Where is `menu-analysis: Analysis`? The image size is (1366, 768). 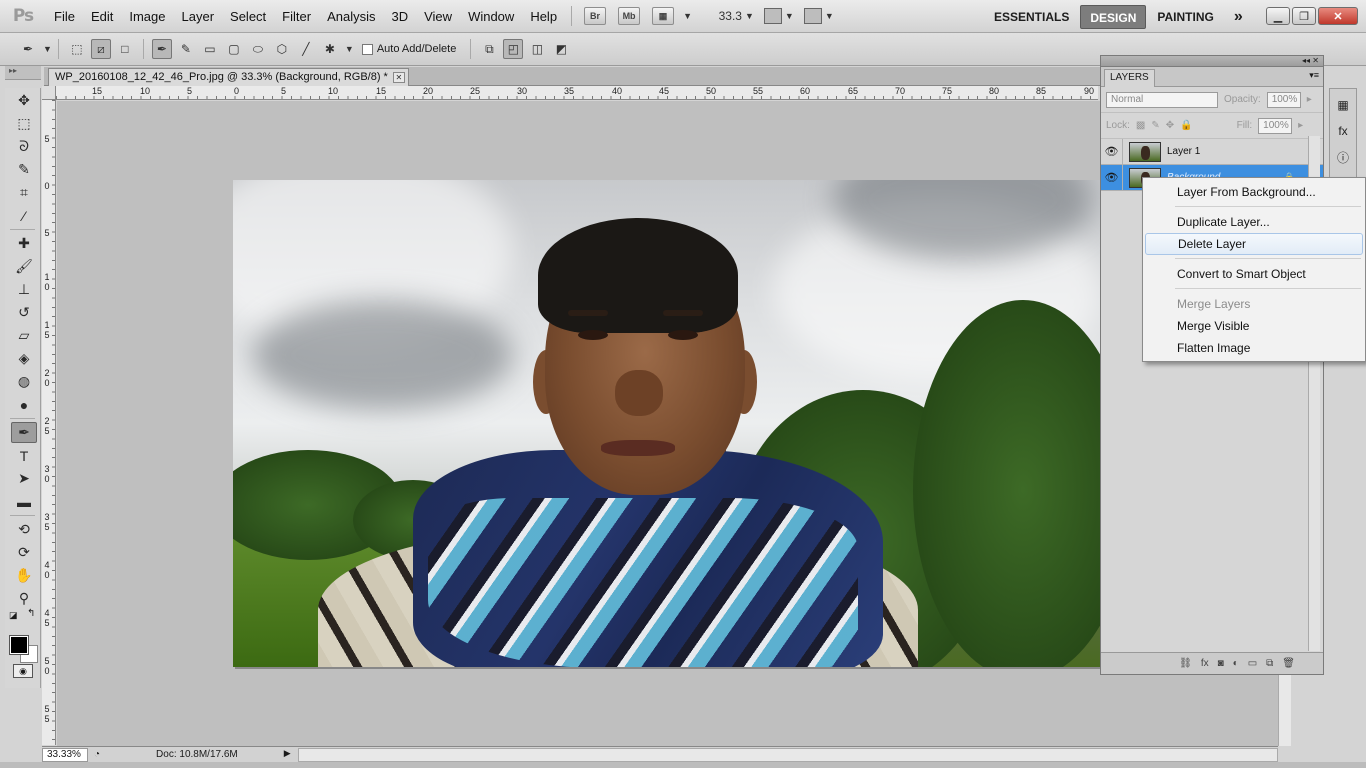
menu-analysis: Analysis is located at coordinates (351, 16).